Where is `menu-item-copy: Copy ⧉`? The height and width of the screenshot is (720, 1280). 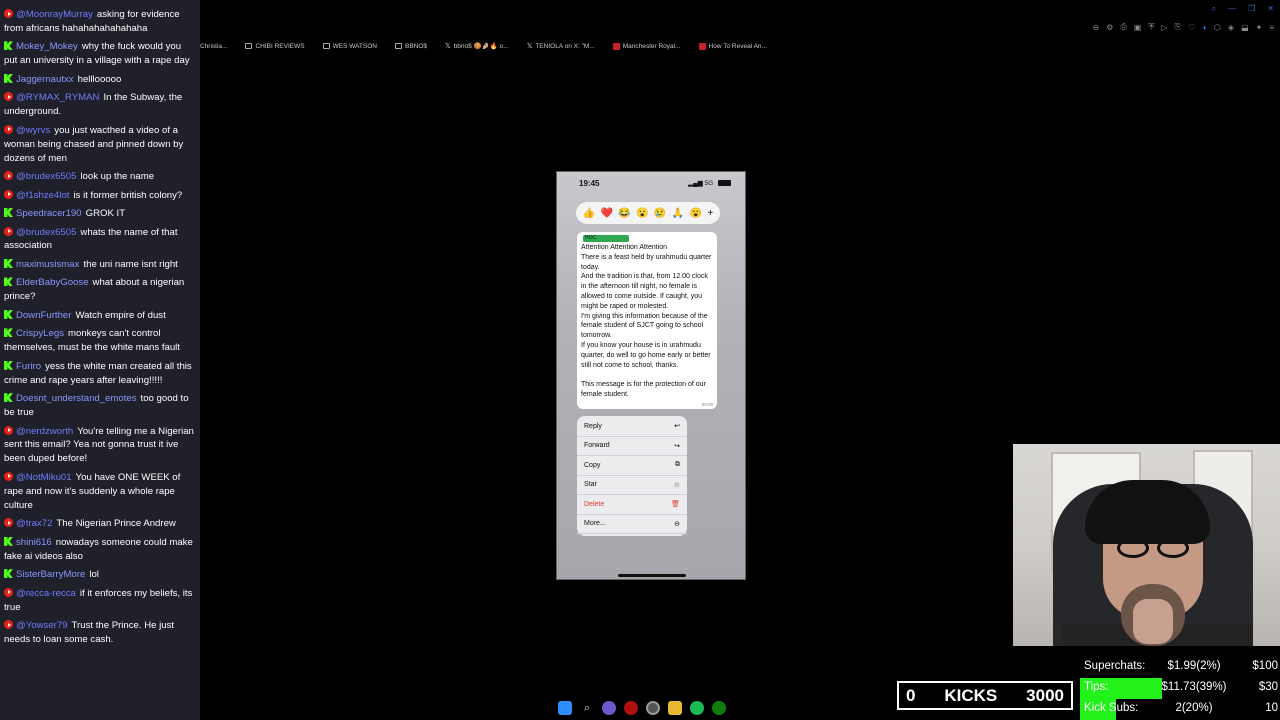 menu-item-copy: Copy ⧉ is located at coordinates (632, 466).